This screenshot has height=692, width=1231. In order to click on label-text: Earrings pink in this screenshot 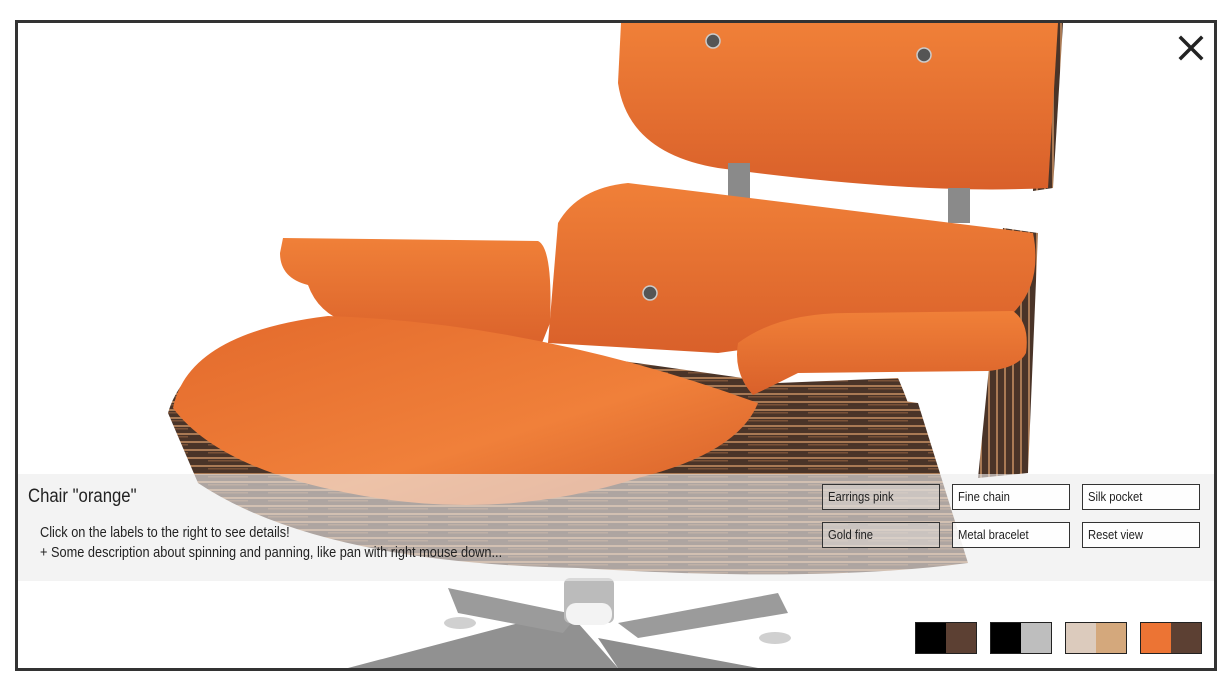, I will do `click(861, 497)`.